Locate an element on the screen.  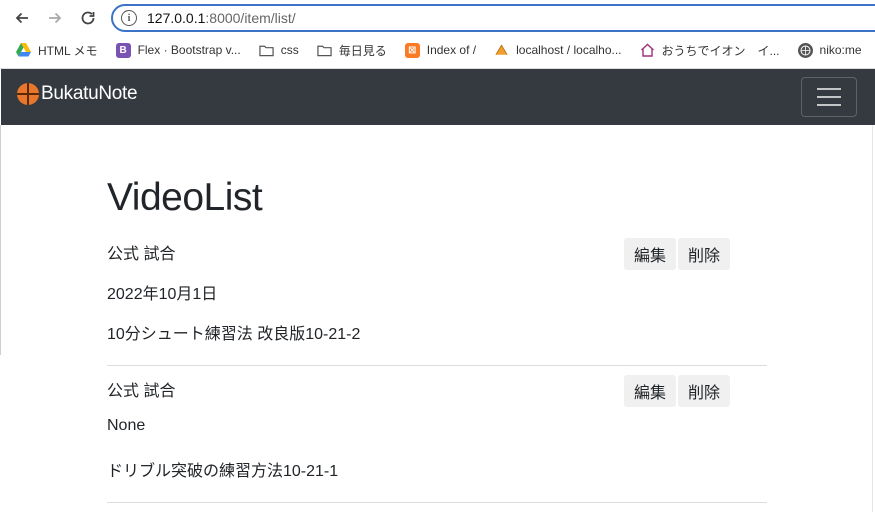
bookmark-label: 毎日見る is located at coordinates (362, 50).